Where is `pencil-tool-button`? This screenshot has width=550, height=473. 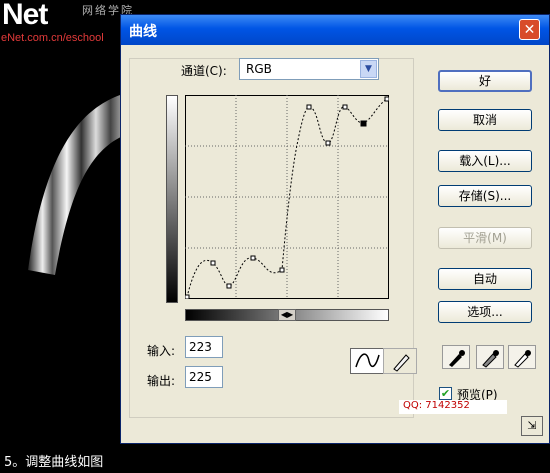
pencil-tool-button is located at coordinates (400, 361).